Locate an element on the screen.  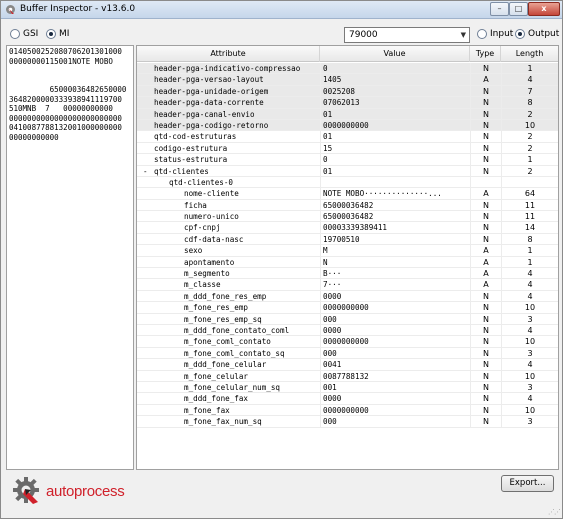
table-row: m_fone_coml_contato_sq 000 N 3 is located at coordinates (347, 353).